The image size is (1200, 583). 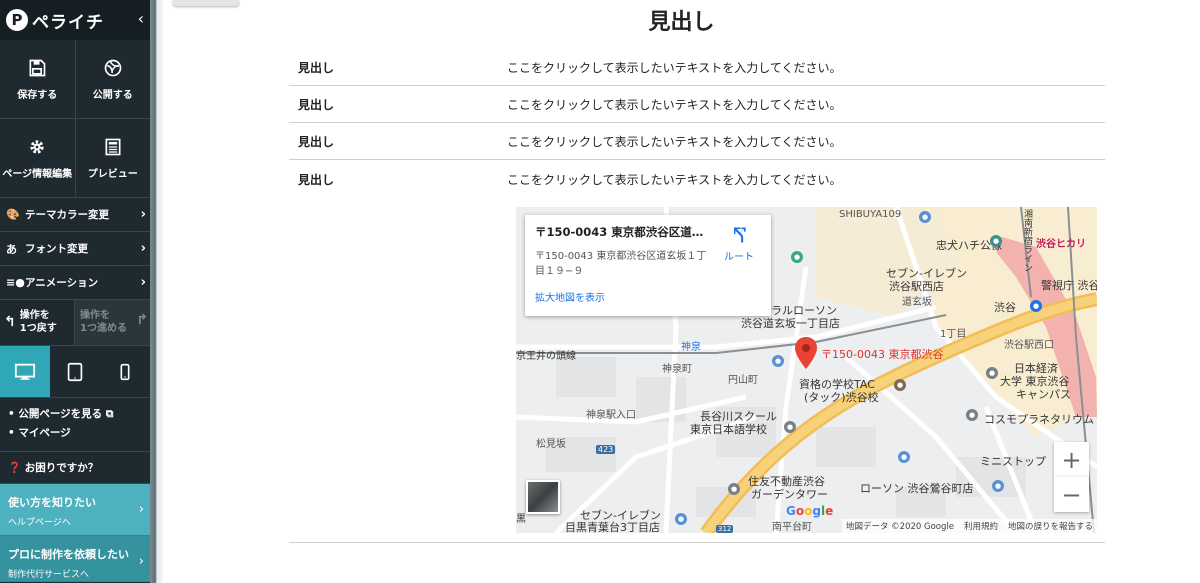 I want to click on redo-button: 操作を 1つ進める ↱, so click(x=112, y=322).